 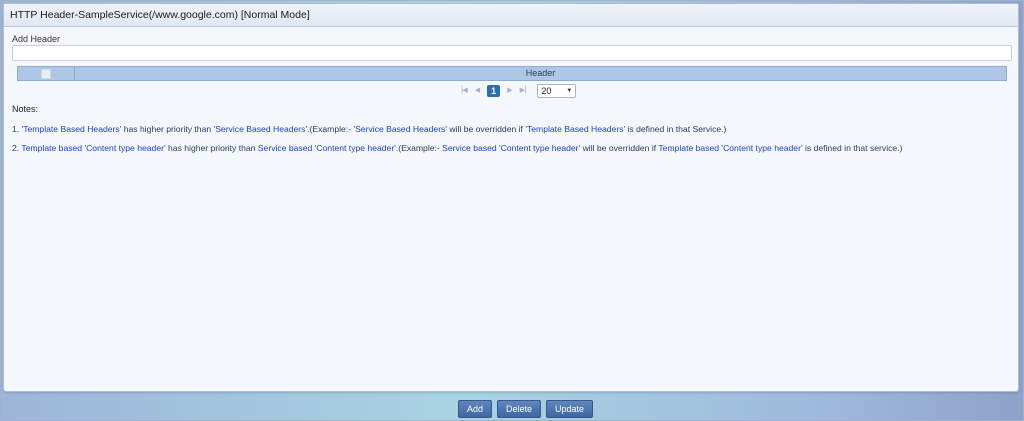 What do you see at coordinates (462, 91) in the screenshot?
I see `first-page-icon: ▕◀` at bounding box center [462, 91].